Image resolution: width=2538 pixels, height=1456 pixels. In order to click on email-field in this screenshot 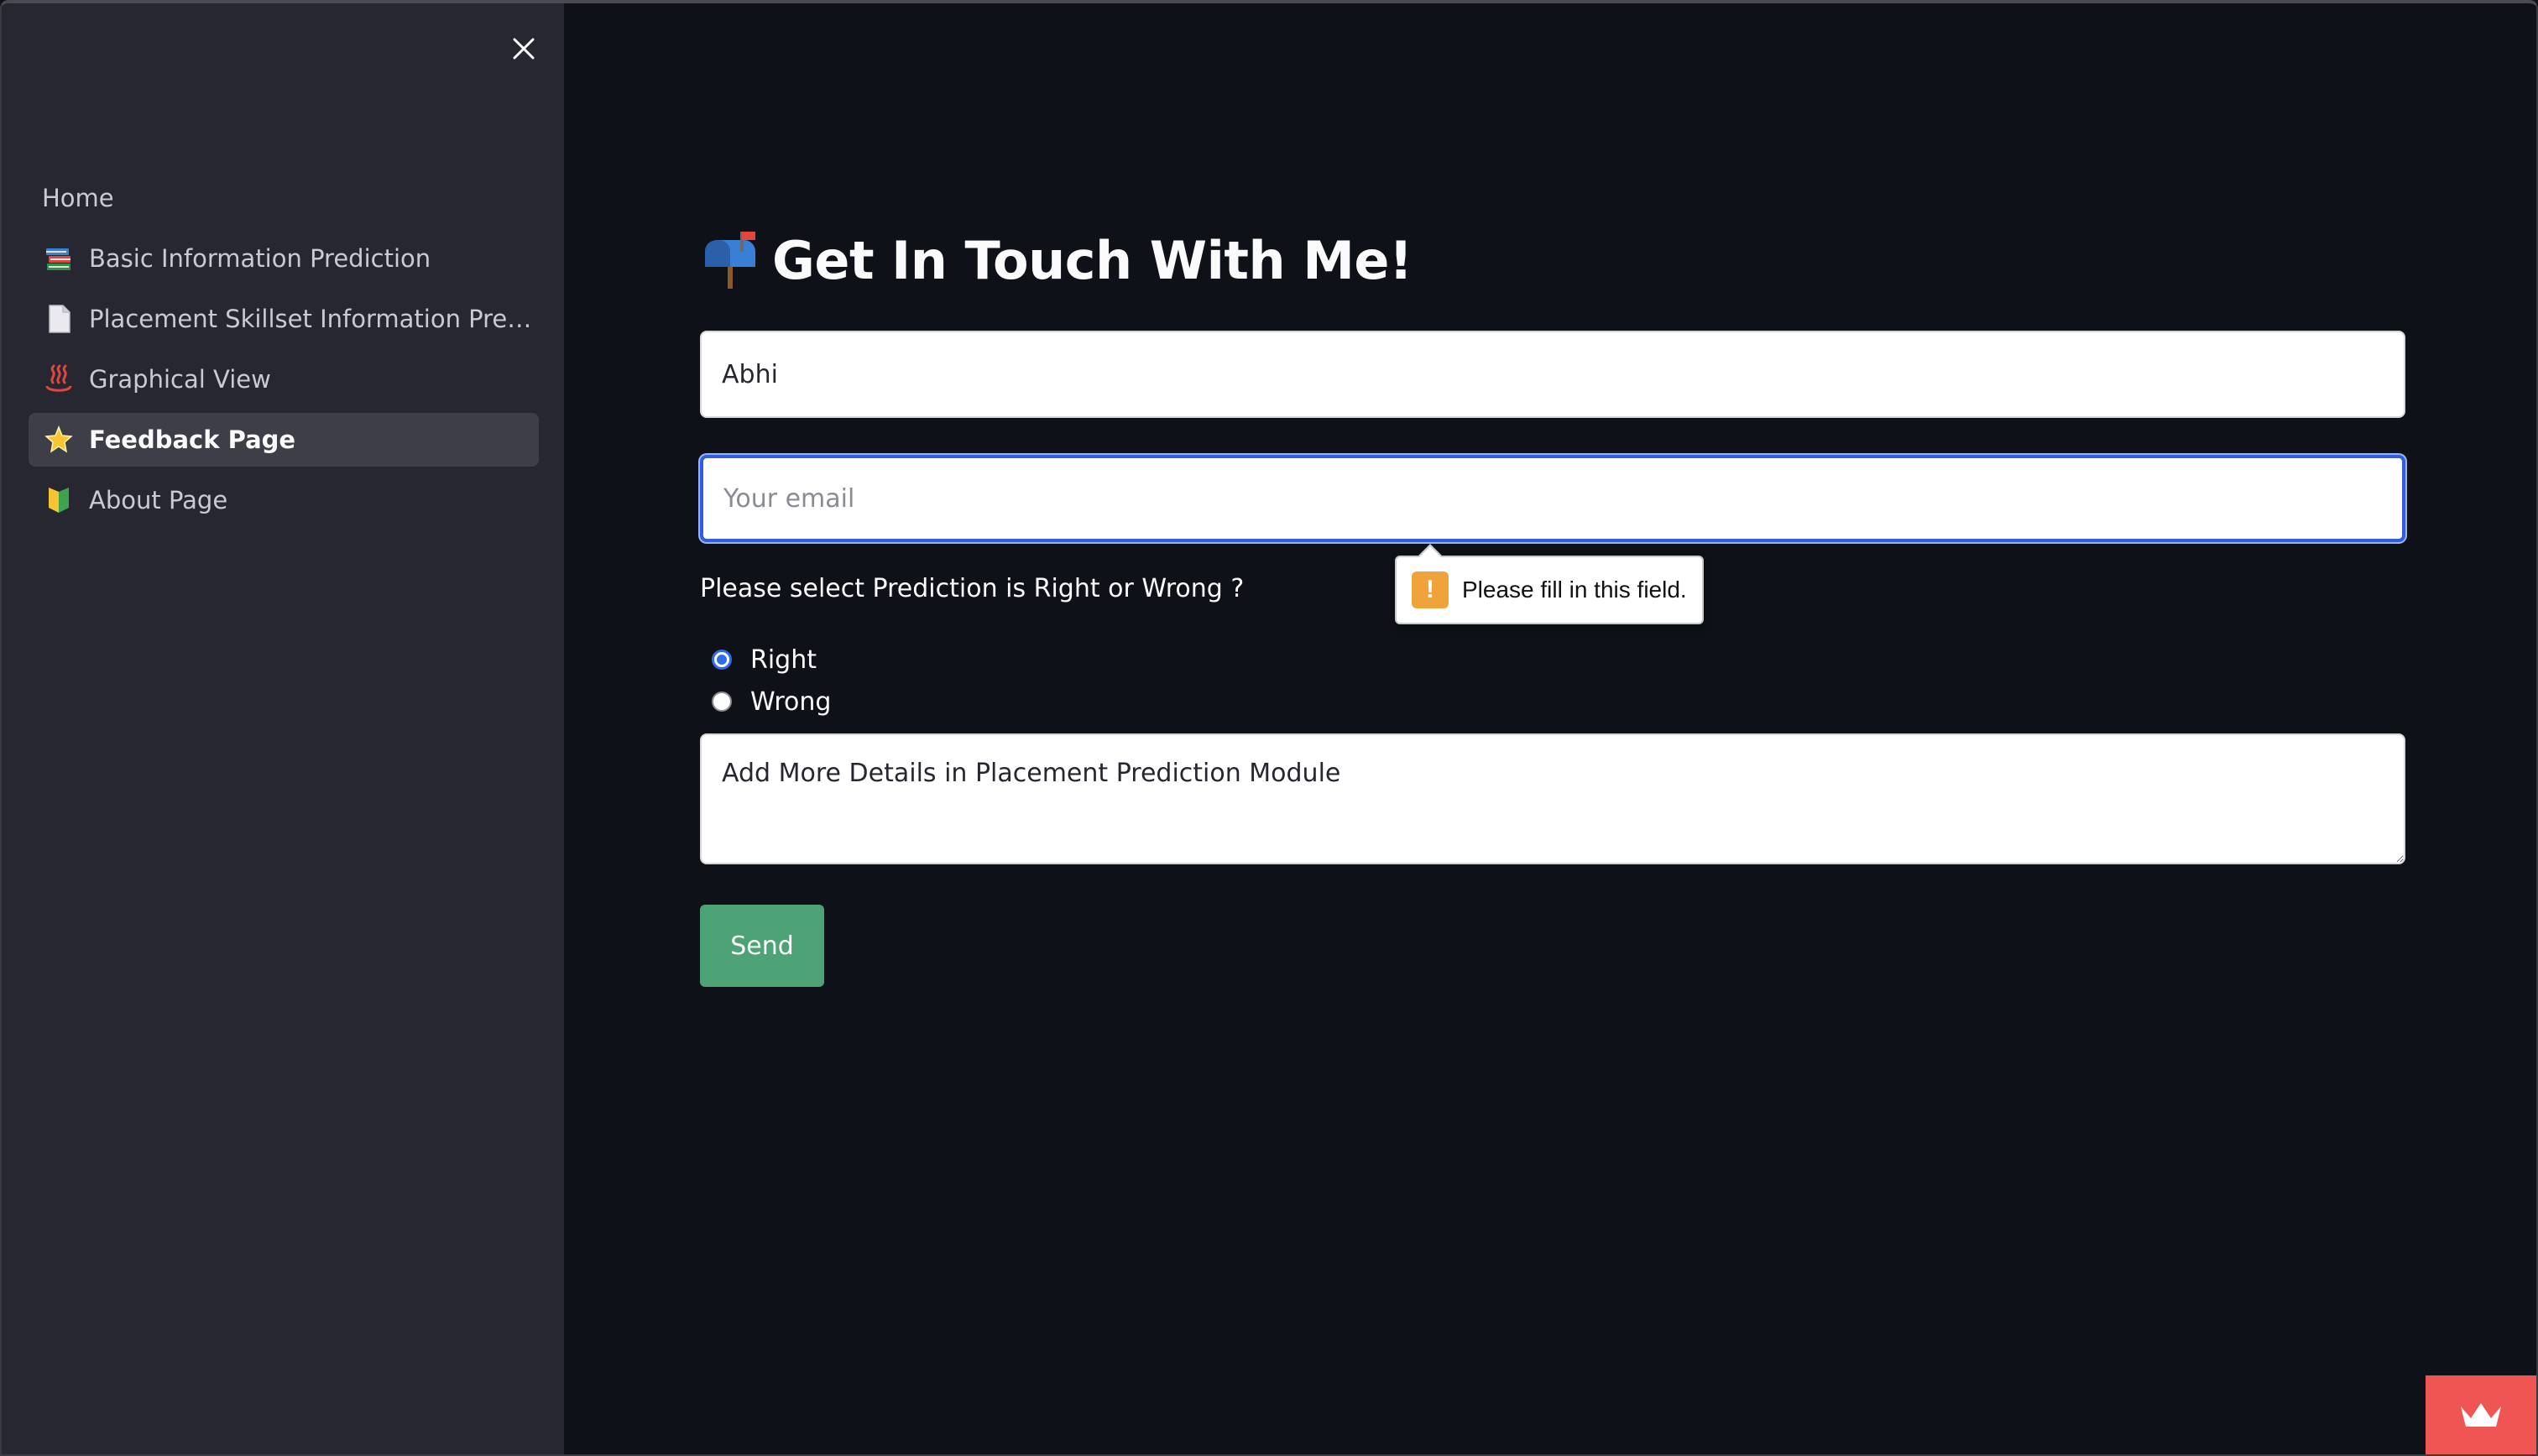, I will do `click(1552, 498)`.